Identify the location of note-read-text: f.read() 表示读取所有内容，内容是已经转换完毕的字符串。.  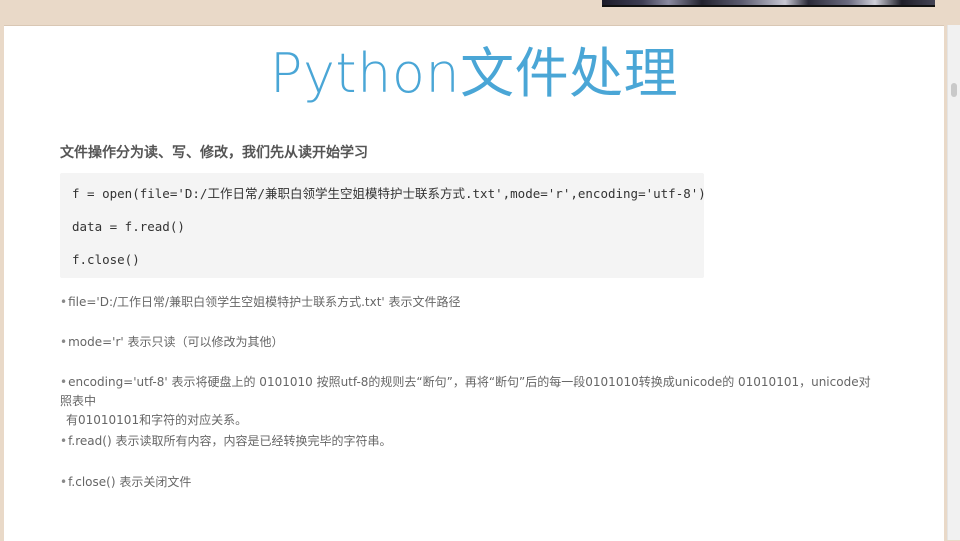
(230, 441).